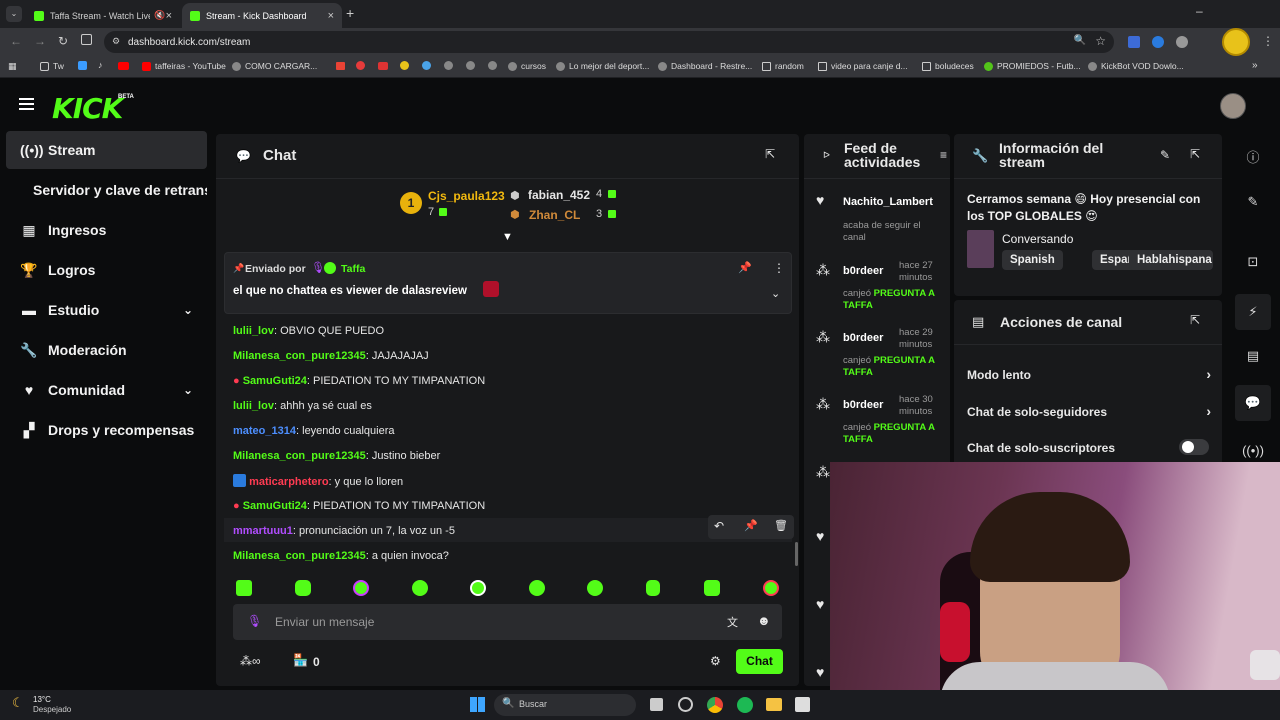  I want to click on chat-icon: 💬, so click(1253, 403).